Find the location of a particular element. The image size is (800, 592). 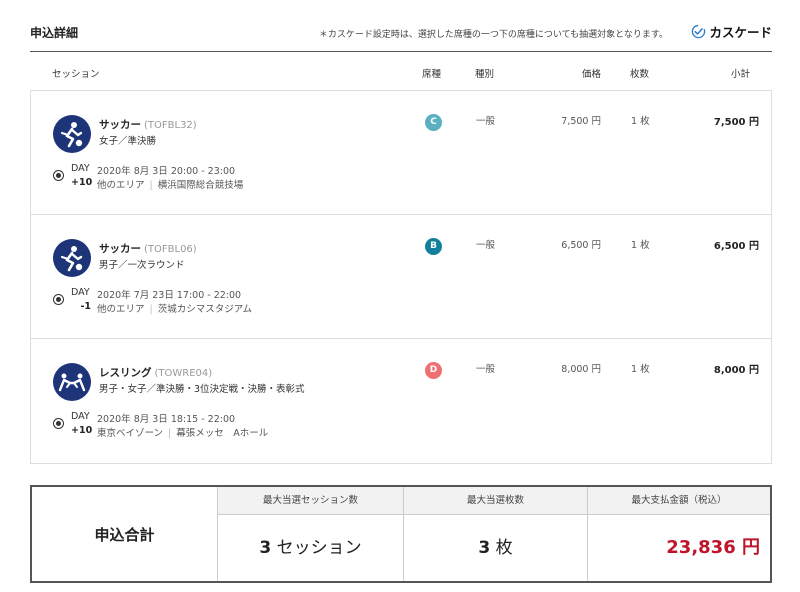

summary-sessions-value: 3 セッション is located at coordinates (310, 548).